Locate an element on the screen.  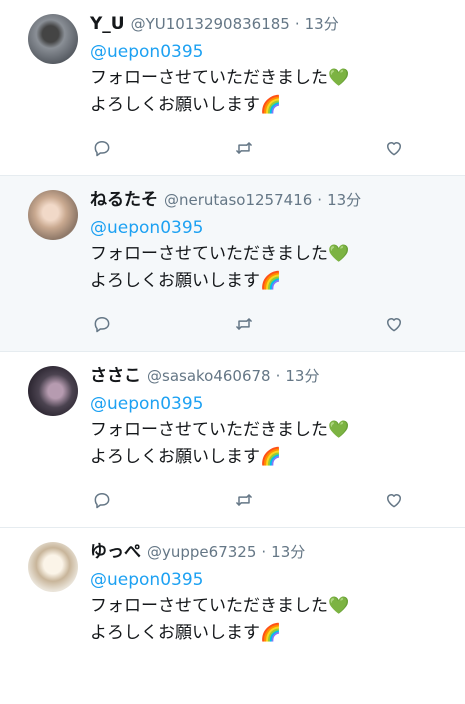
user-name: Y_U is located at coordinates (107, 24).